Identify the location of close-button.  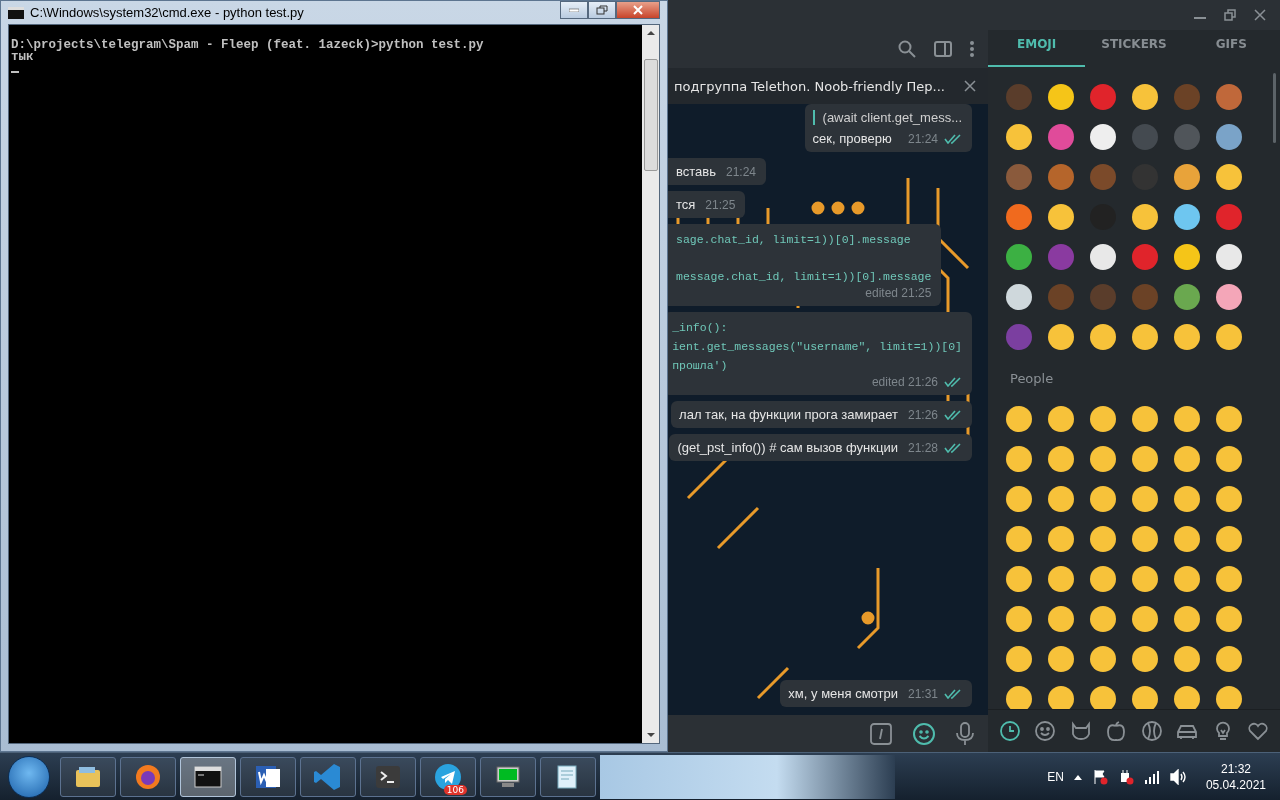
(638, 10).